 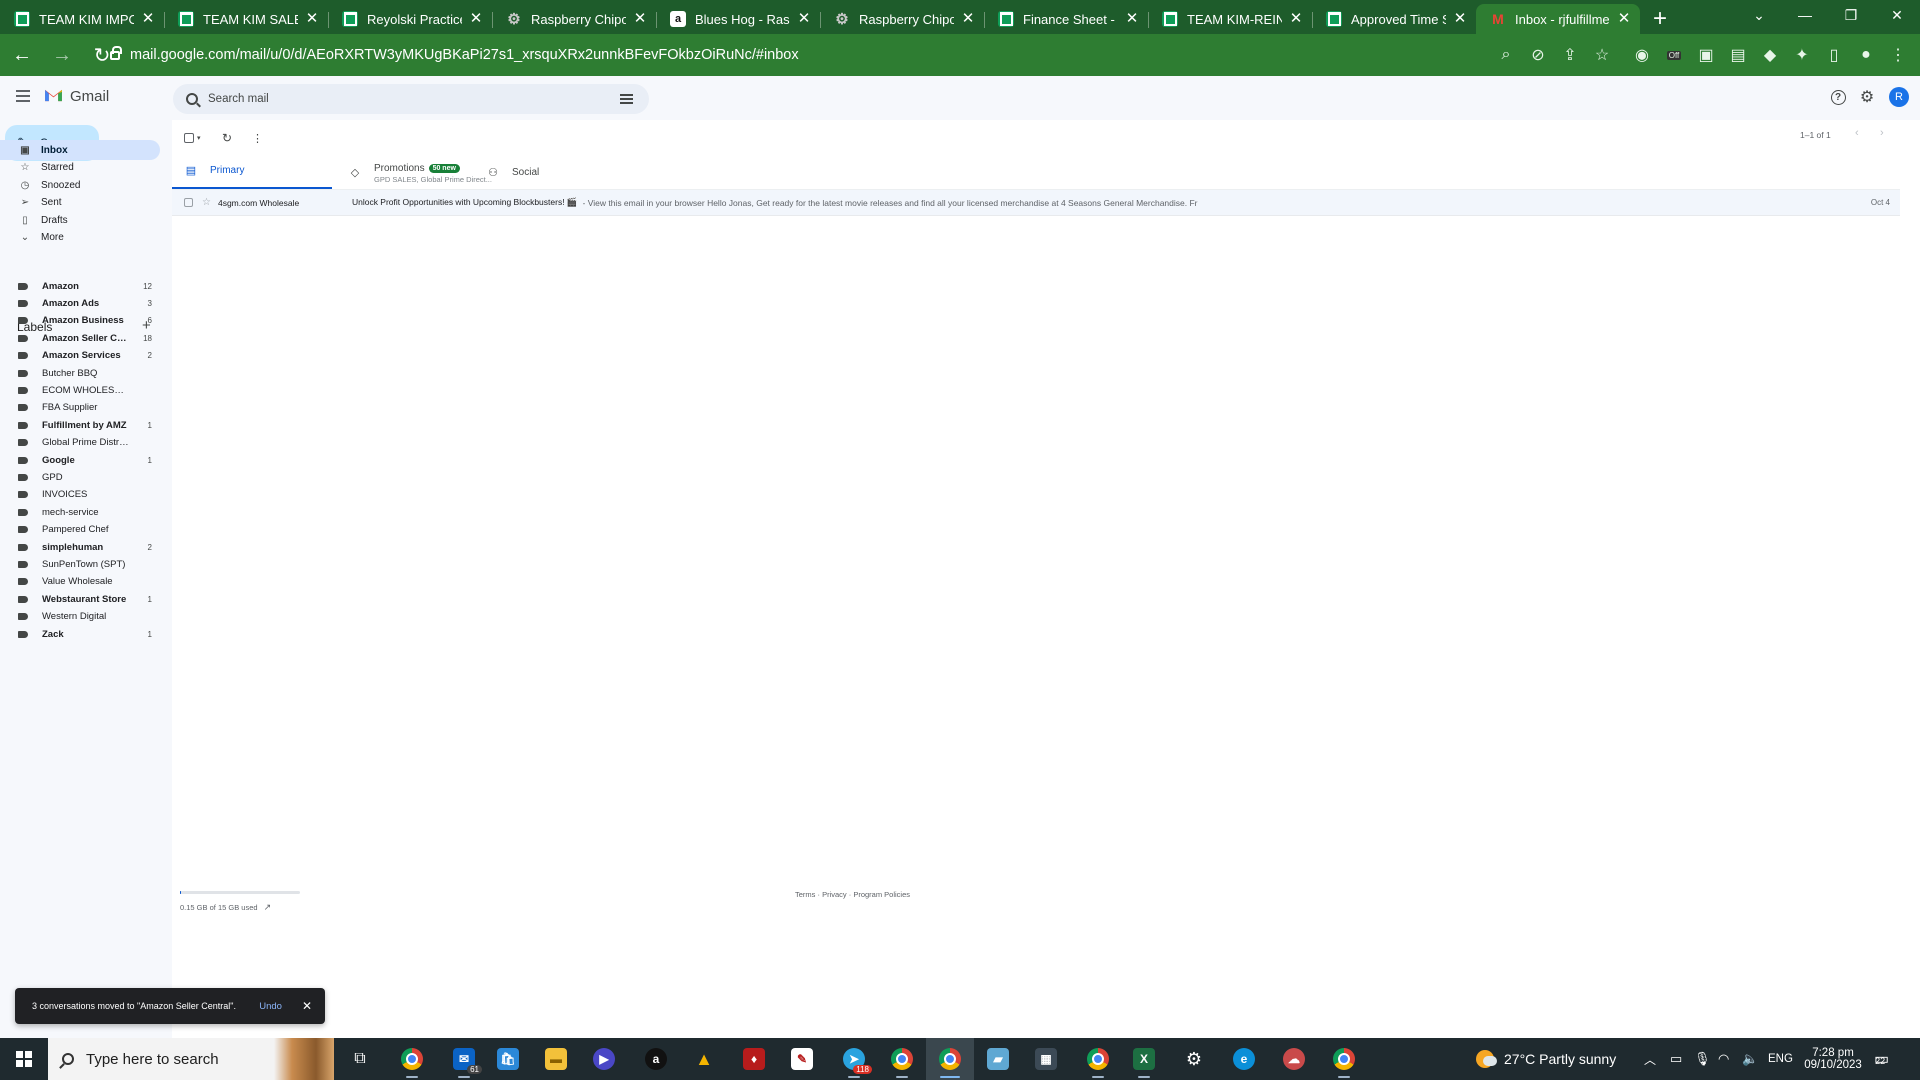 I want to click on newer-chevron-left-icon: ‹, so click(x=1857, y=133).